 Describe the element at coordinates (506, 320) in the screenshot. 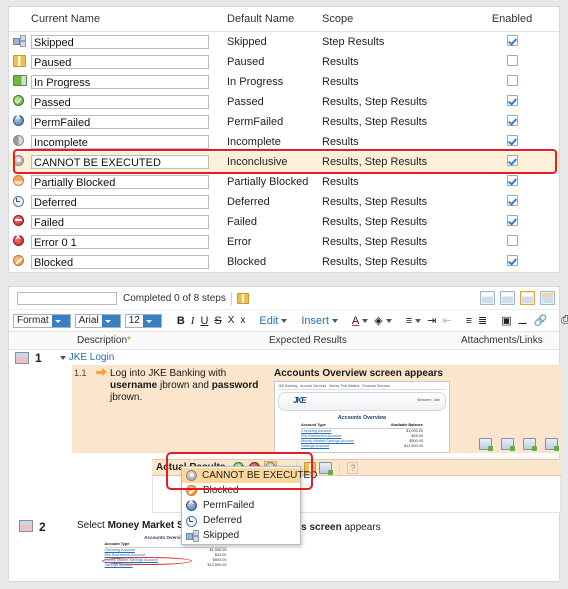

I see `insert-image-icon: ▣` at that location.